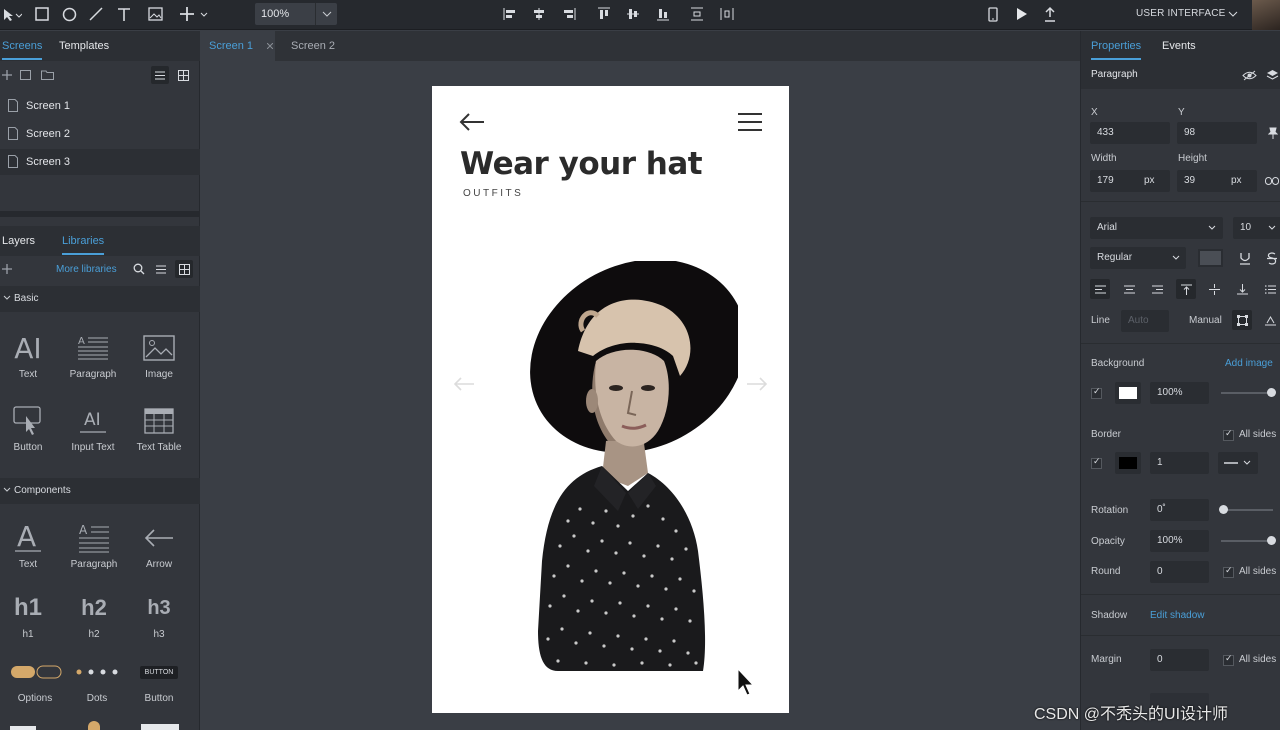  I want to click on component-dots: Dots, so click(97, 684).